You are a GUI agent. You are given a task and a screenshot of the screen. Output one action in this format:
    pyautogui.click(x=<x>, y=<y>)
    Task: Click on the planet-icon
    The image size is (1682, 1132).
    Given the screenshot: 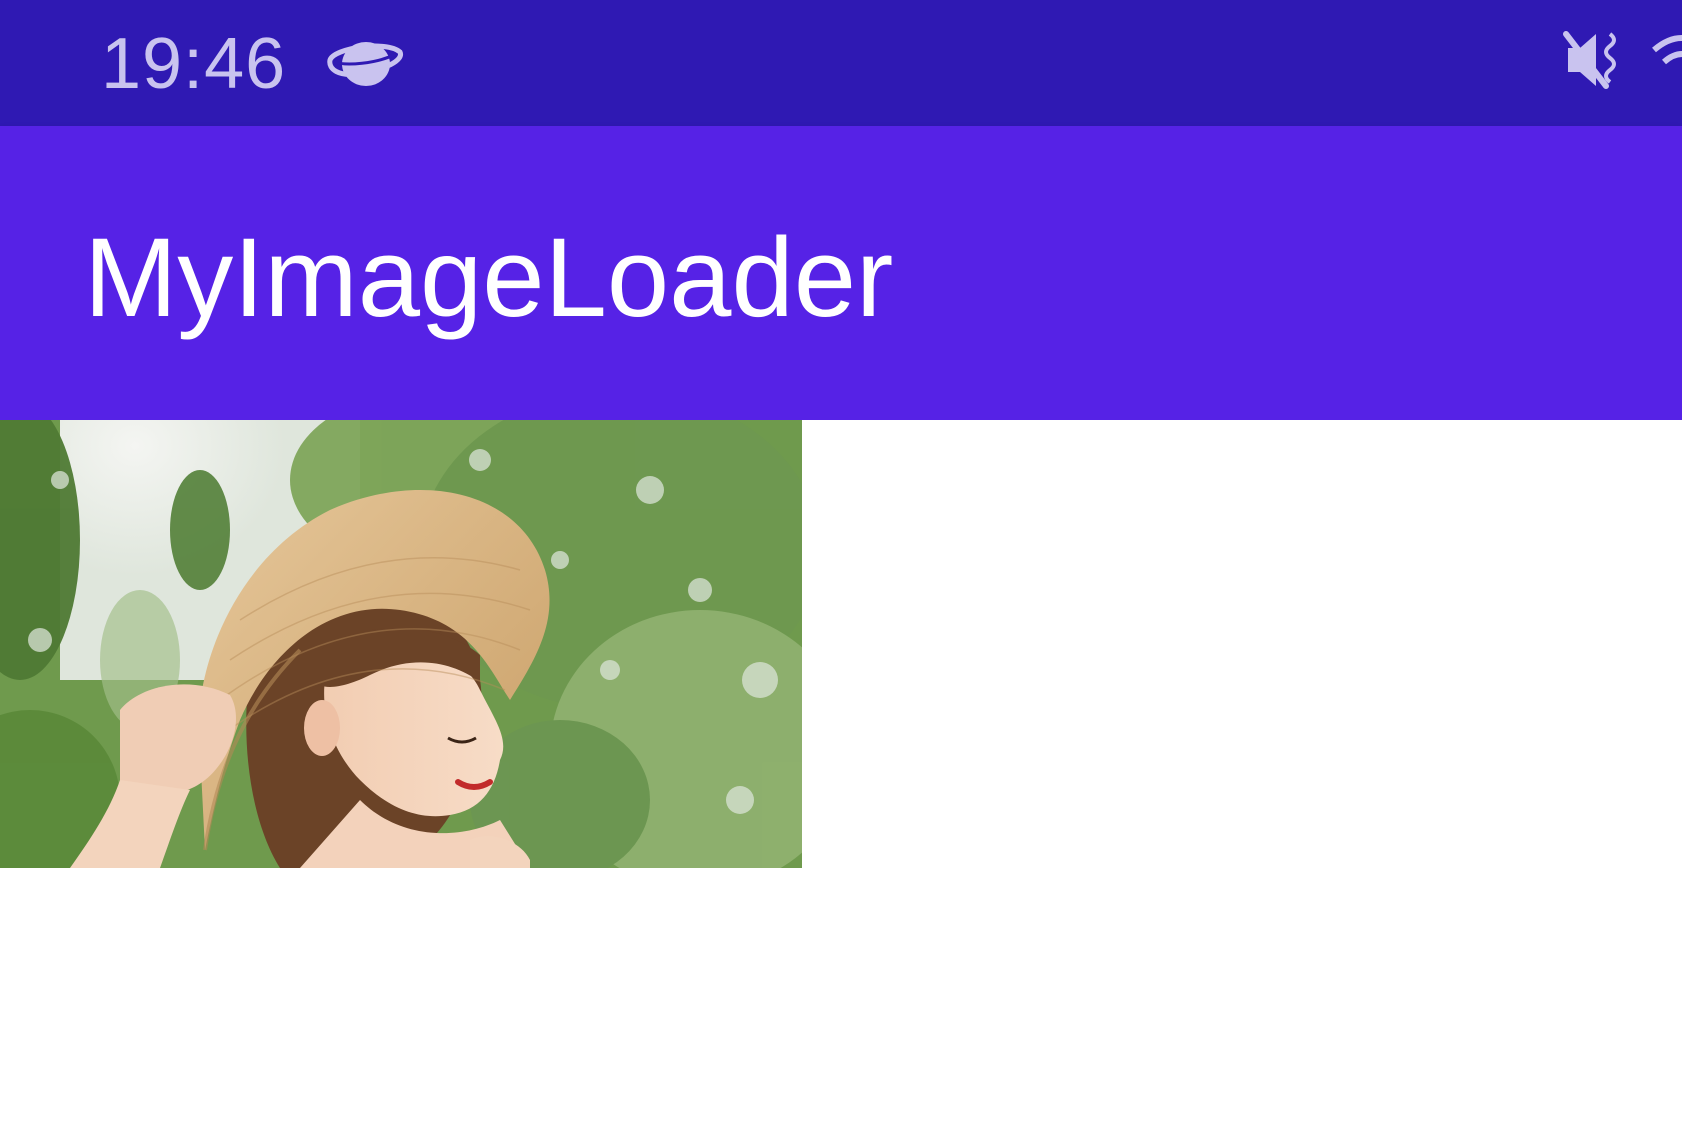 What is the action you would take?
    pyautogui.click(x=365, y=64)
    